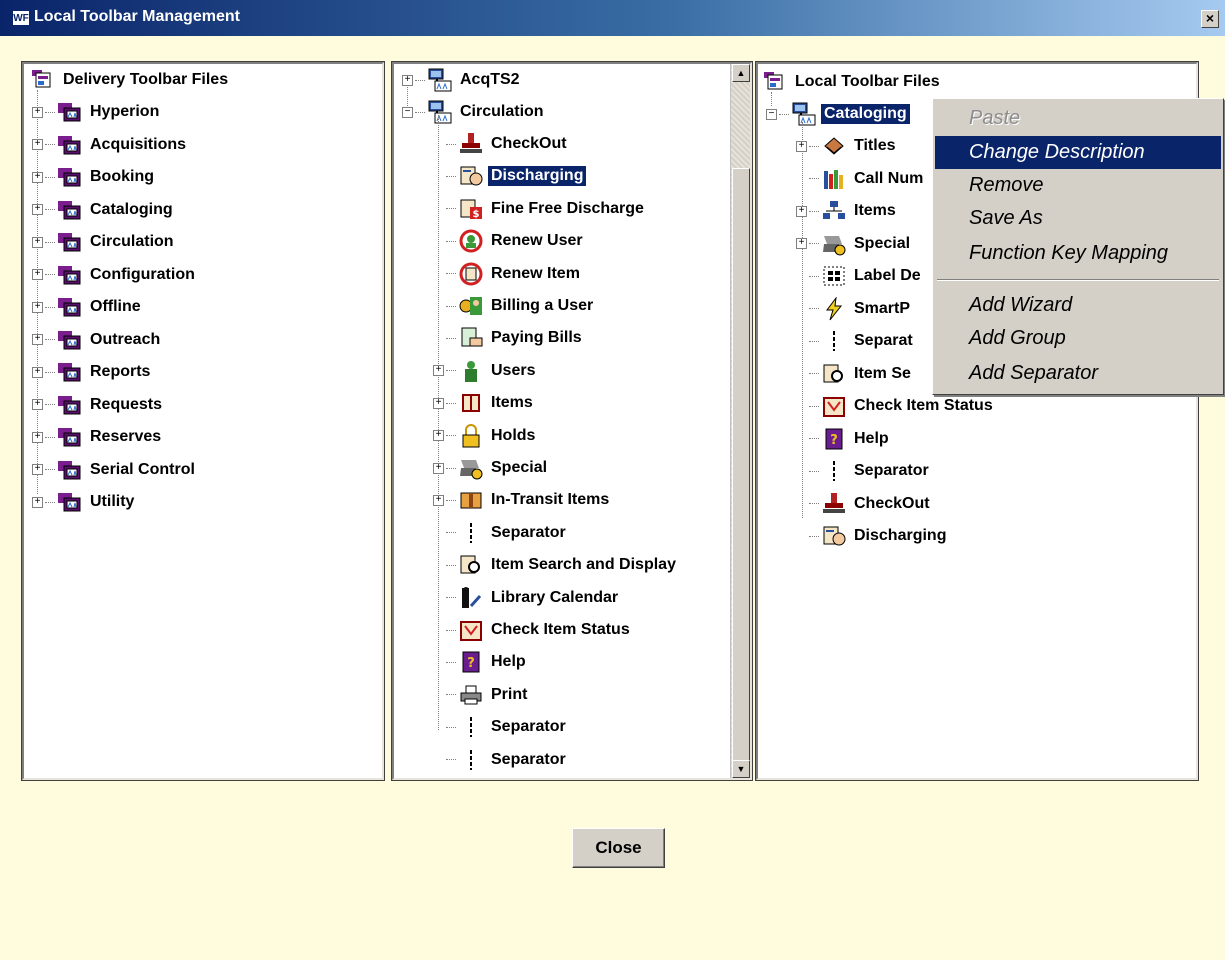  I want to click on tree-item-users: + Users, so click(485, 371).